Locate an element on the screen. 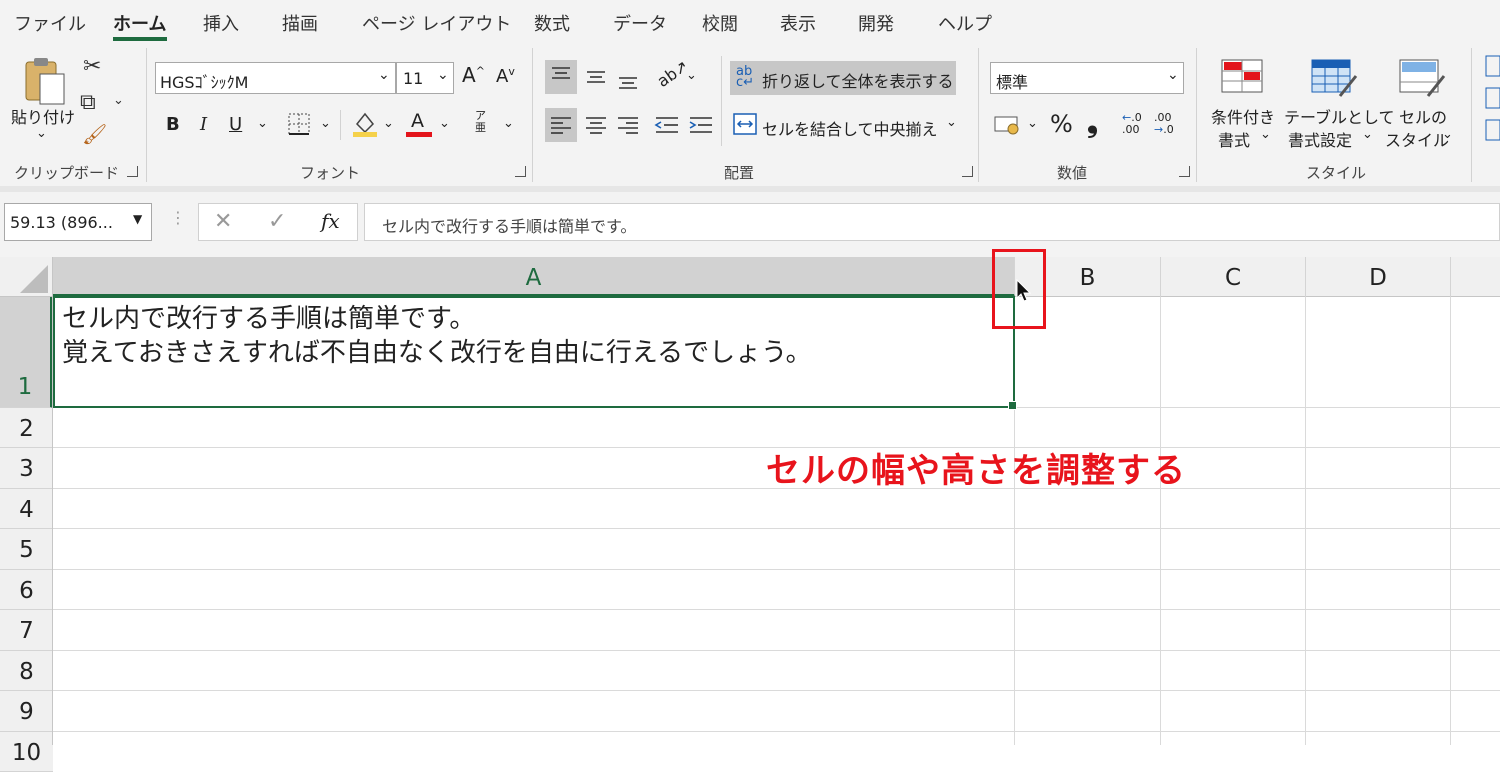  insert-function-button: fx is located at coordinates (330, 221).